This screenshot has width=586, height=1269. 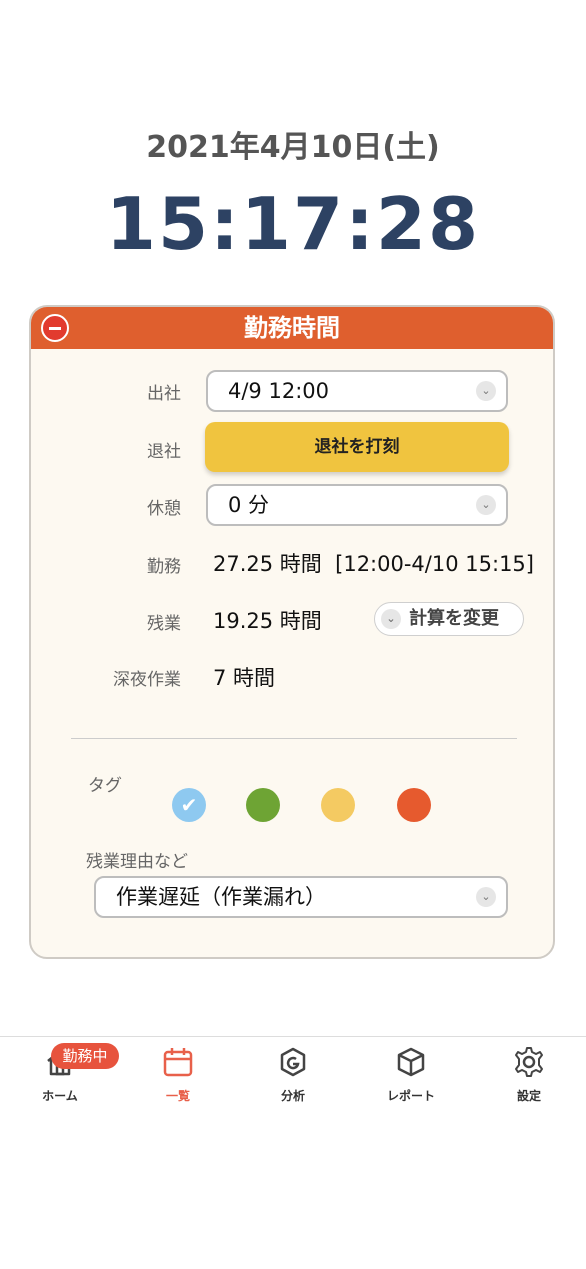 I want to click on check-in-label: 出社, so click(x=164, y=394).